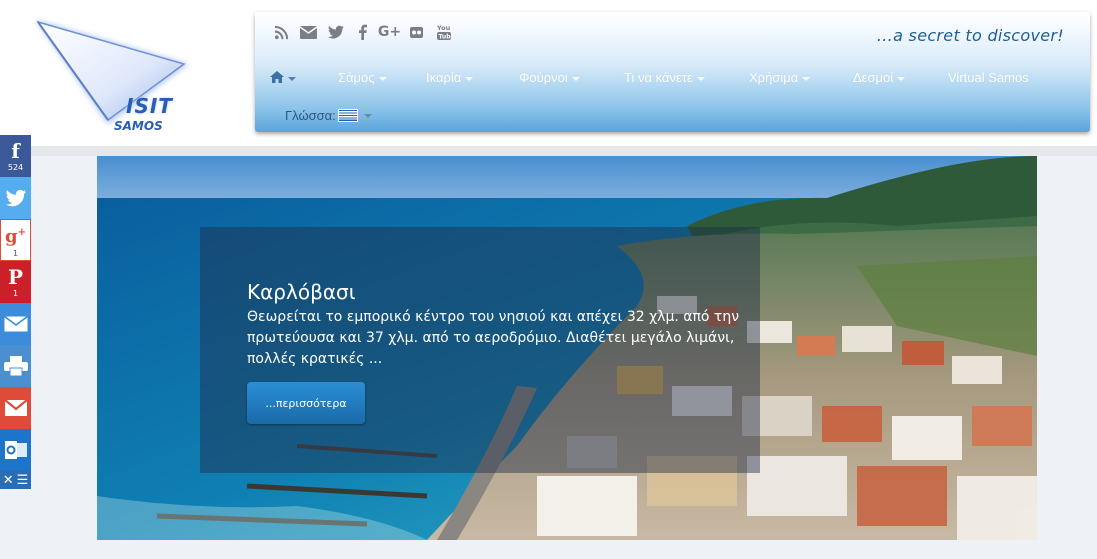 This screenshot has height=559, width=1097. I want to click on menu-item-label: Ικαρία, so click(444, 77).